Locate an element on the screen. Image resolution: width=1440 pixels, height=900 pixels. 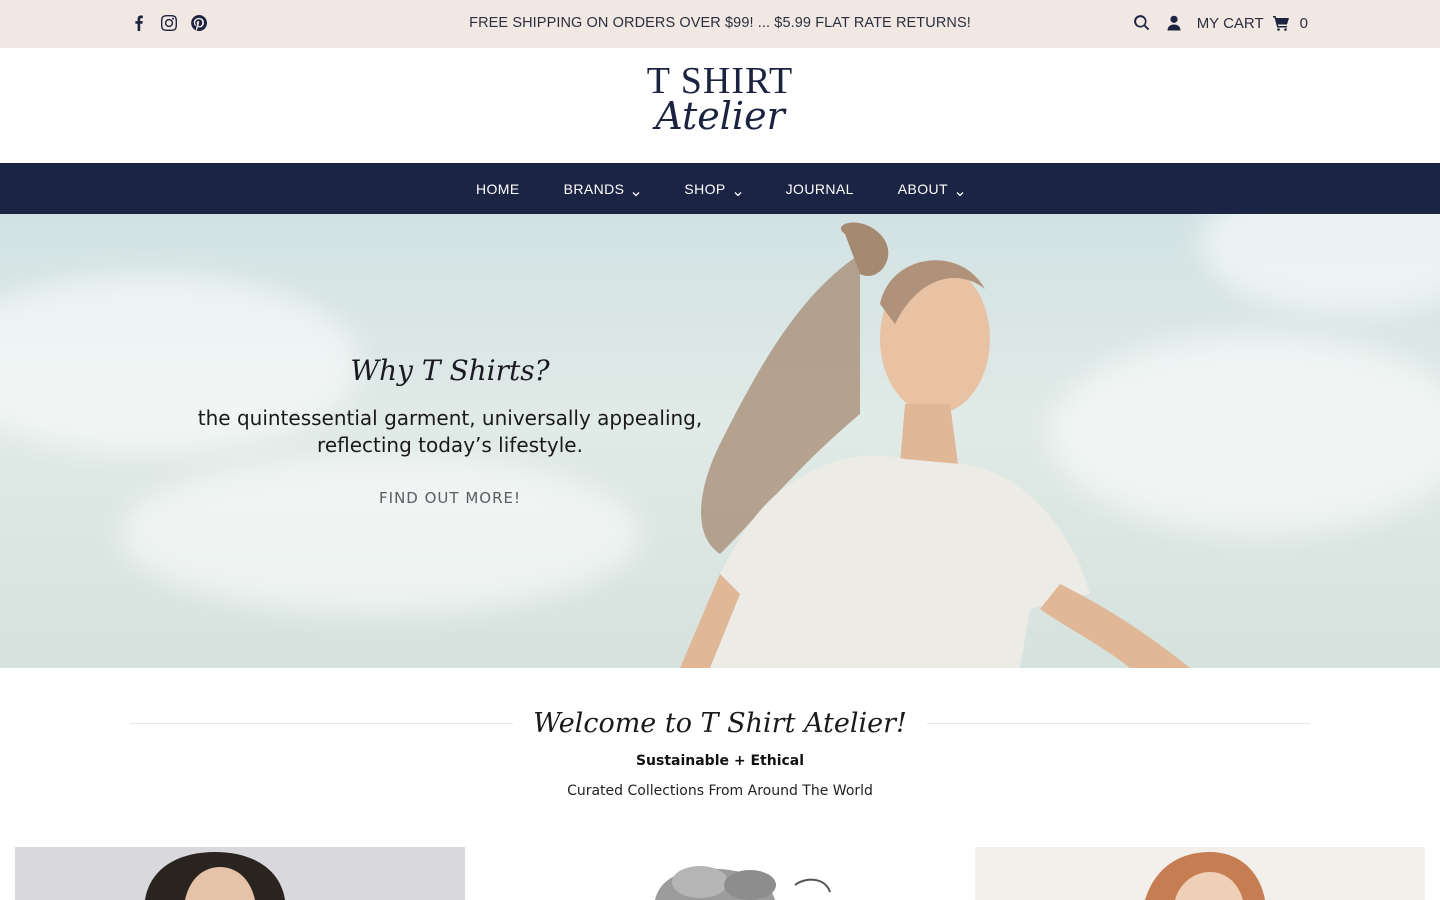
nav-journal-label: JOURNAL is located at coordinates (819, 188).